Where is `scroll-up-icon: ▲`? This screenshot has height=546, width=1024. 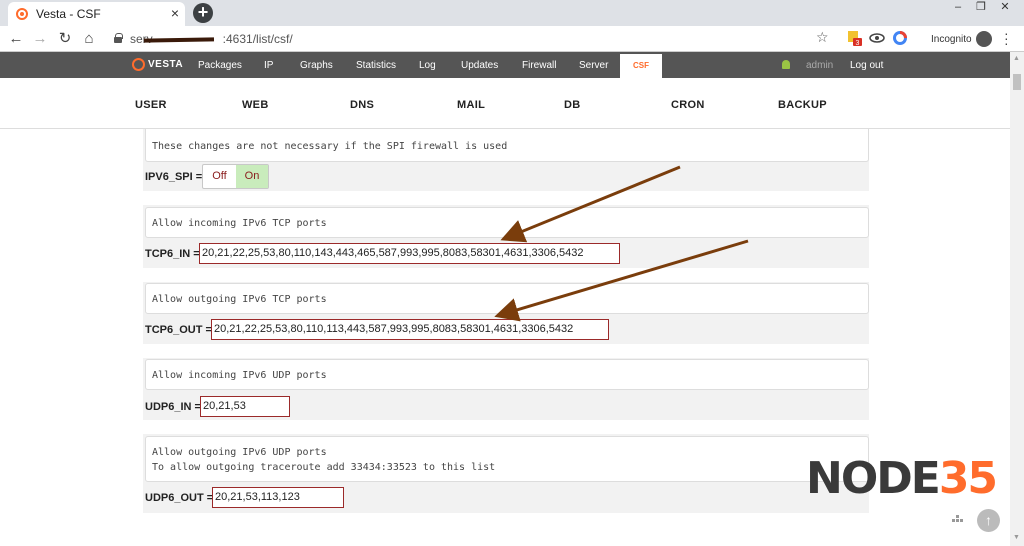 scroll-up-icon: ▲ is located at coordinates (1016, 58).